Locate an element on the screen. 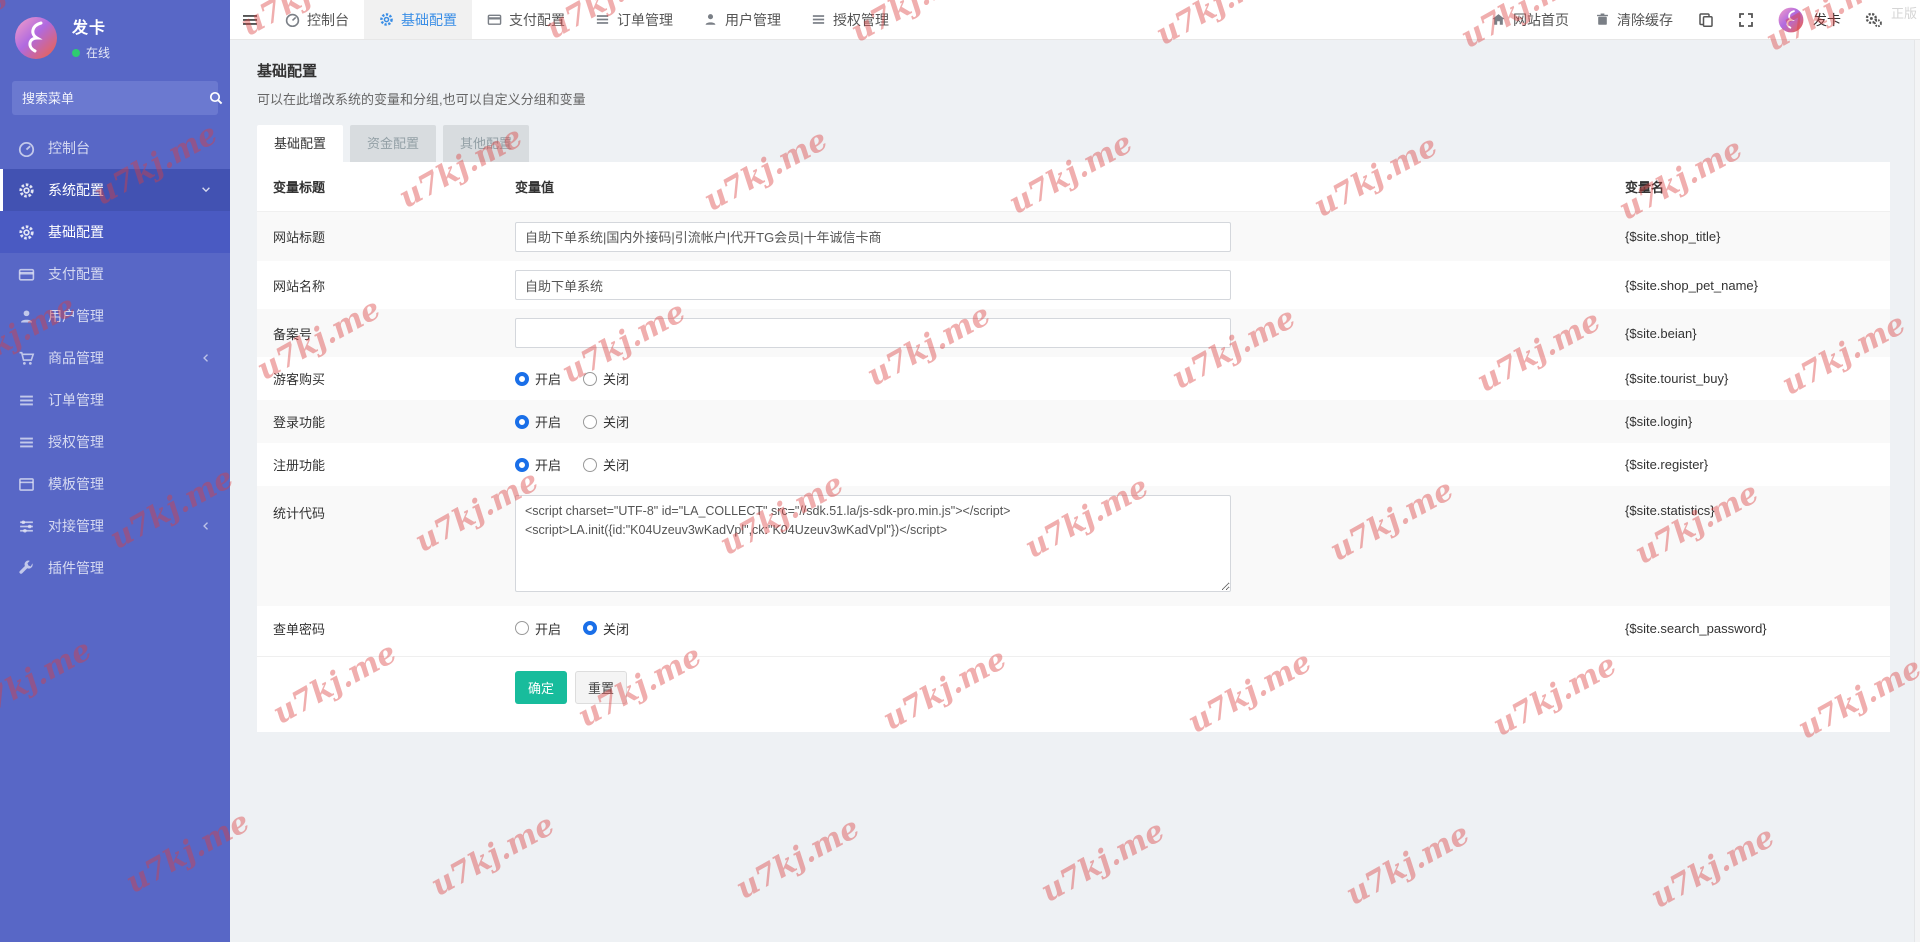  sidebar-item-auth-management: 授权管理 is located at coordinates (115, 442).